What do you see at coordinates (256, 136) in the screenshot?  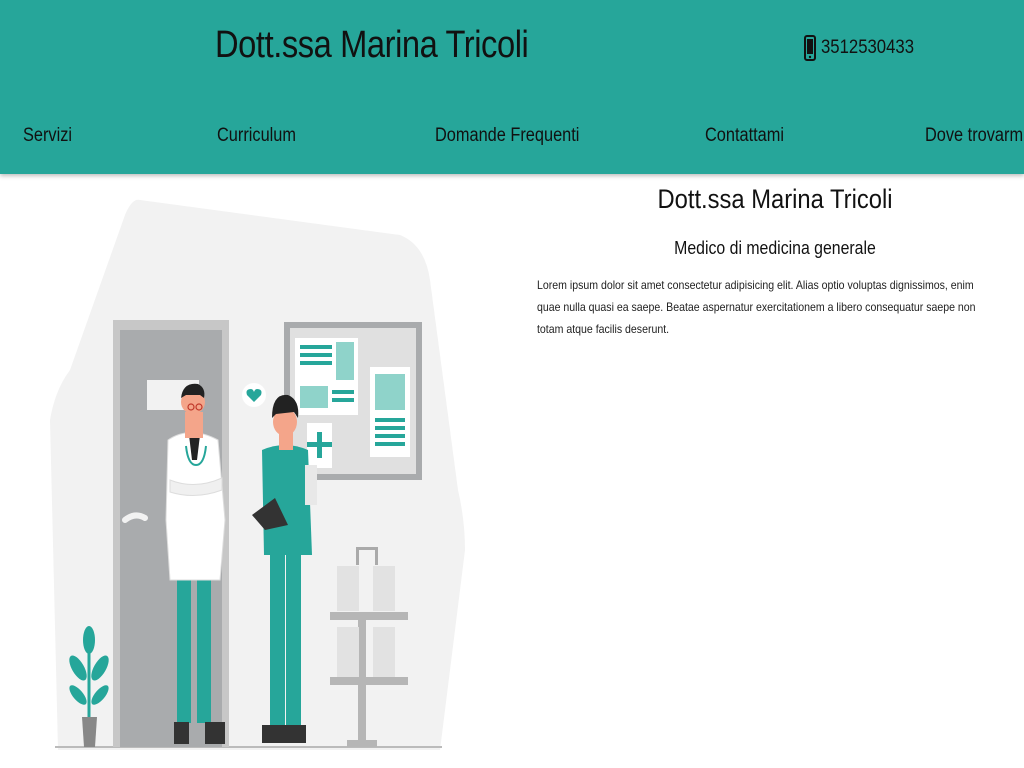 I see `nav-item-curriculum: Curriculum` at bounding box center [256, 136].